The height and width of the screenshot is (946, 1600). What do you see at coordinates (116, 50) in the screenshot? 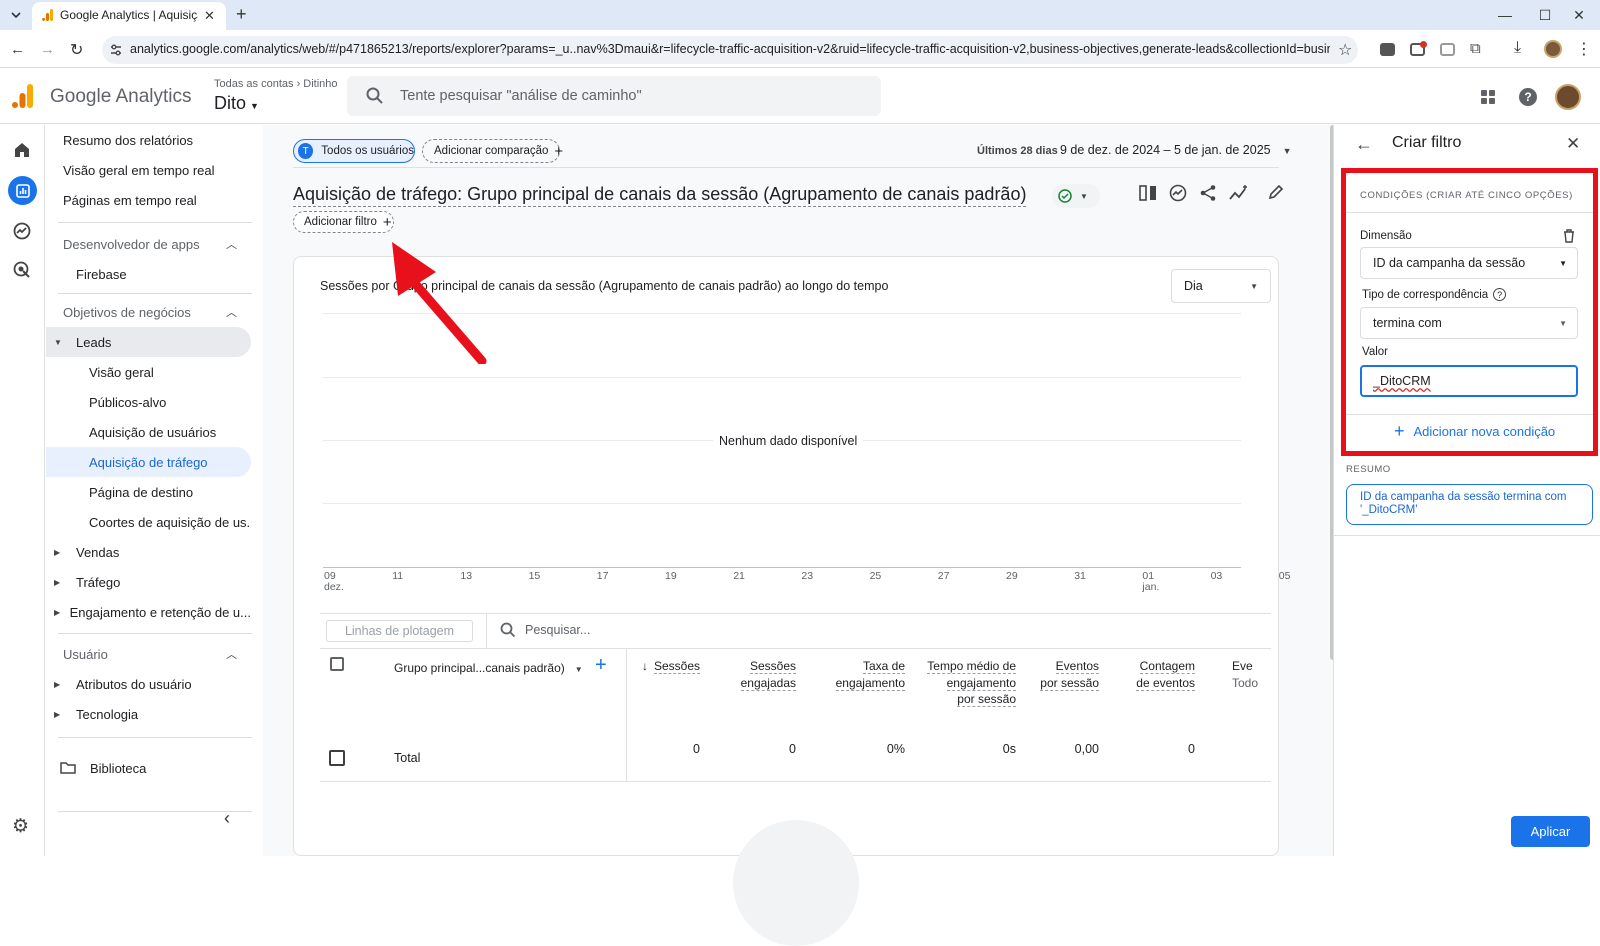
I see `site-info-icon` at bounding box center [116, 50].